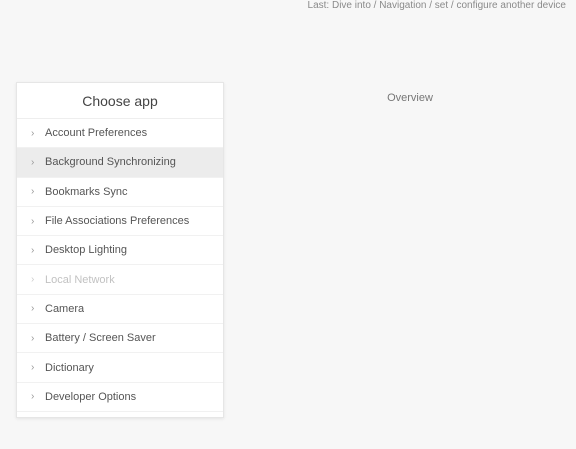  I want to click on app-list-item: › Camera, so click(120, 310).